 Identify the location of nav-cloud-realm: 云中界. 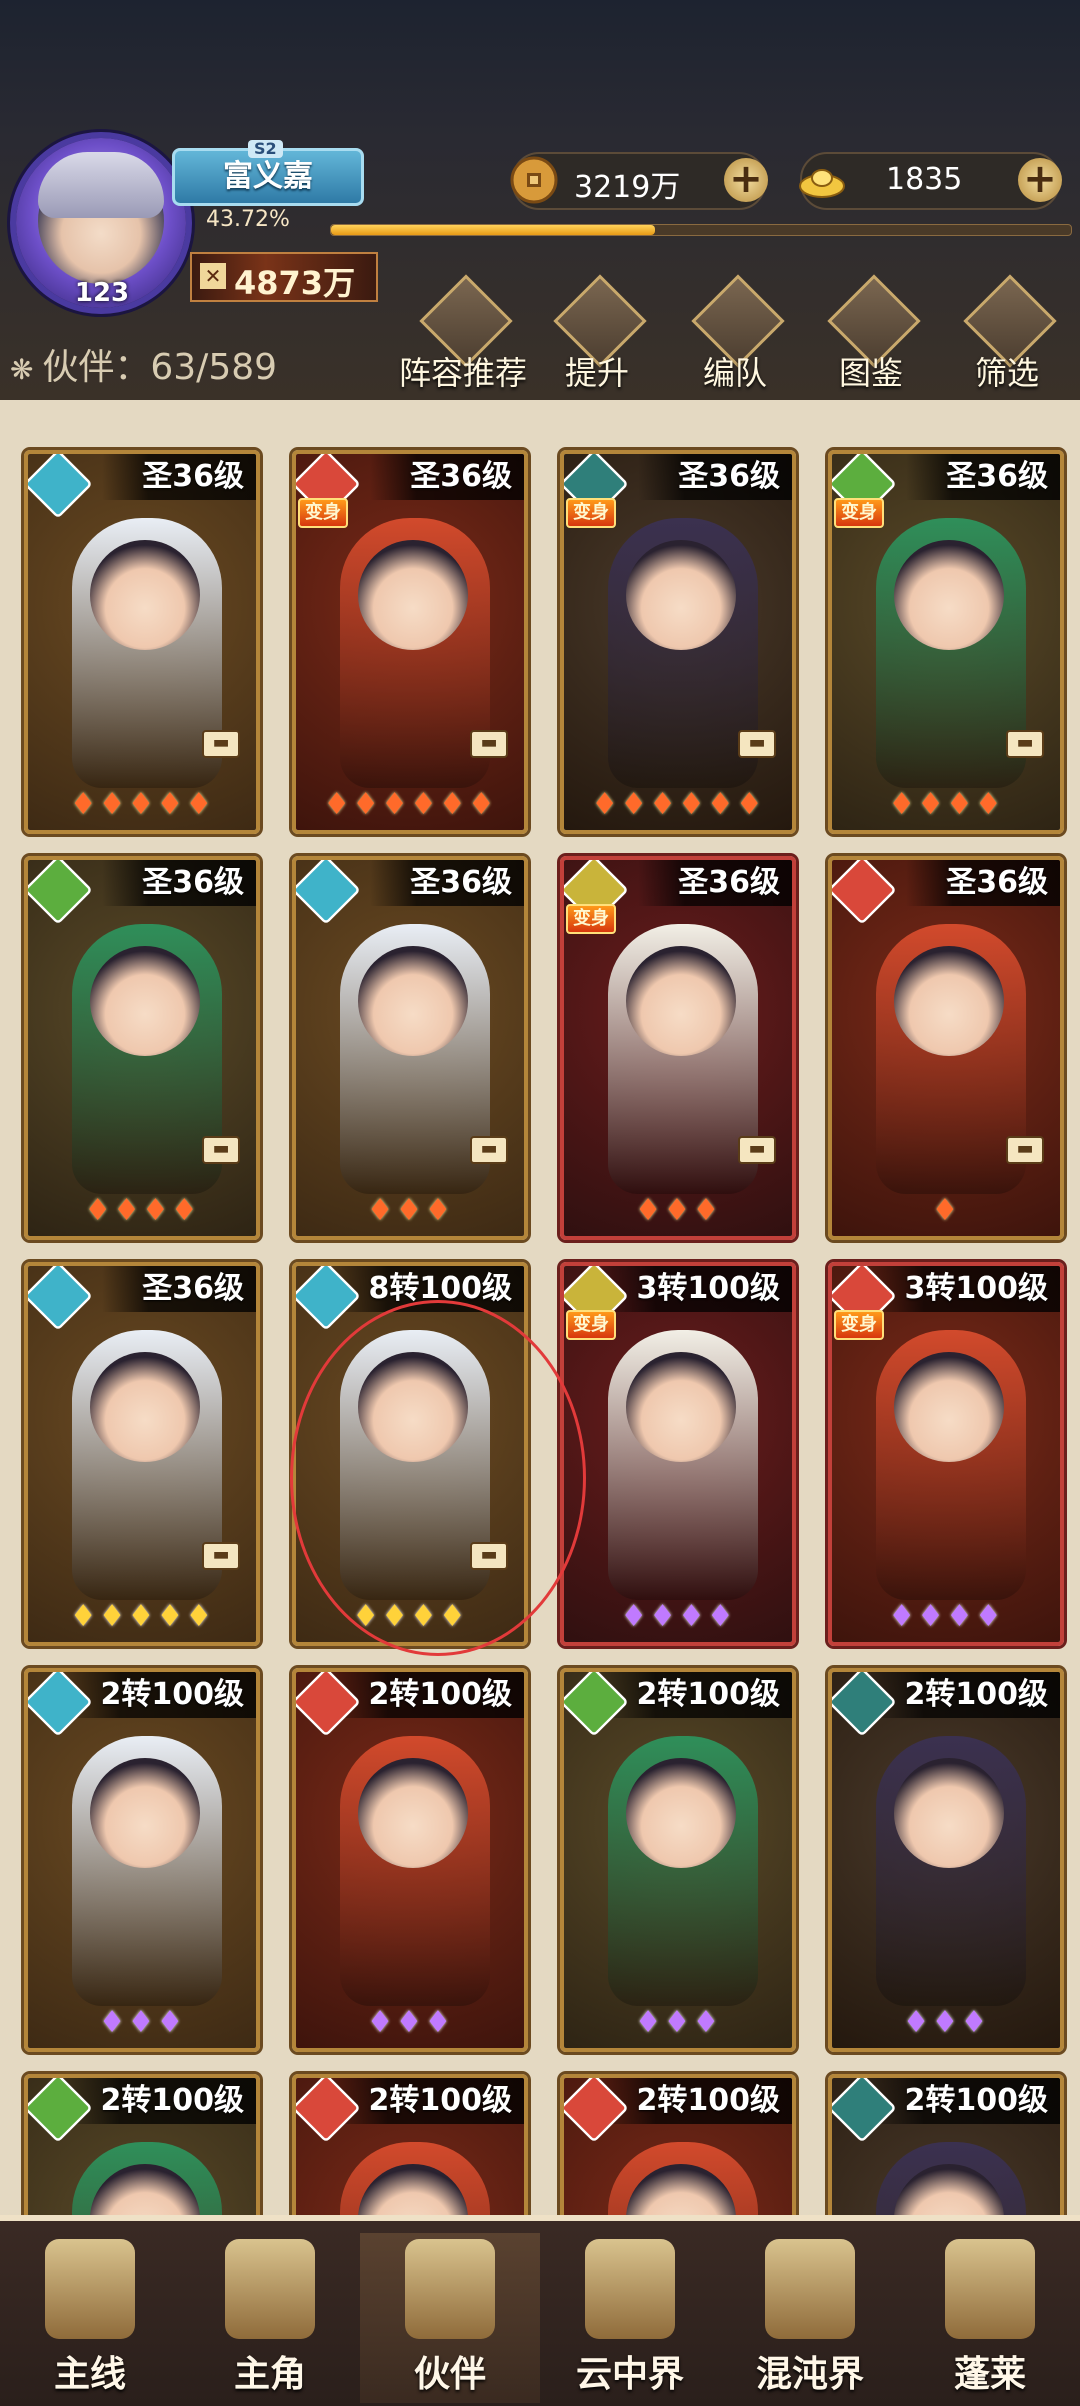
(630, 2318).